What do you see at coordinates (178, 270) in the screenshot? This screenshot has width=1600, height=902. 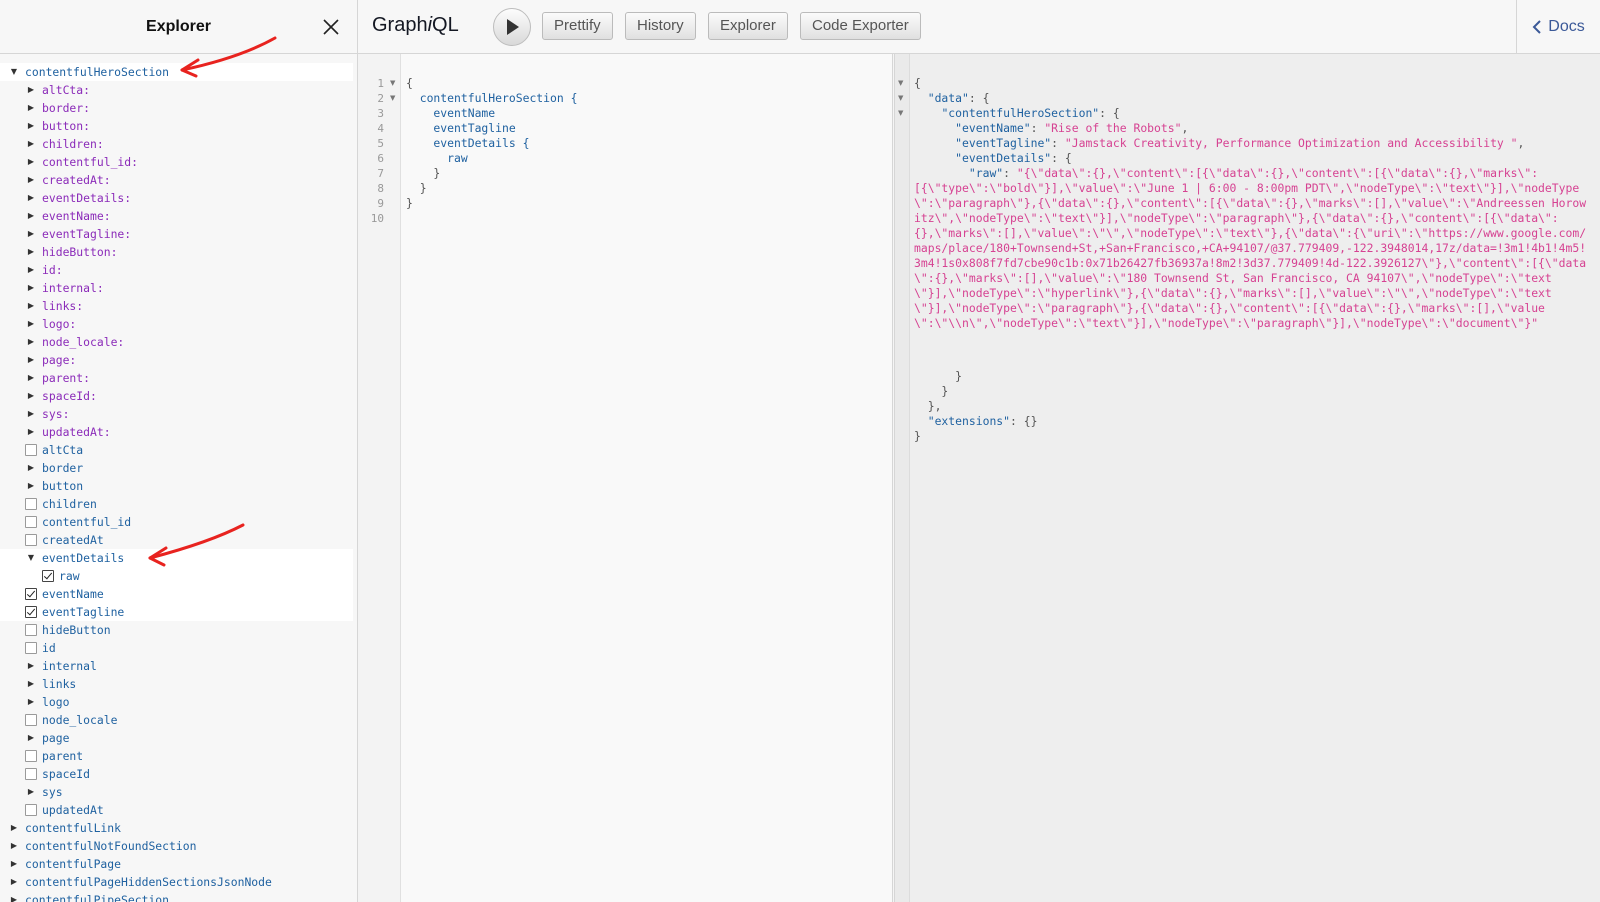 I see `explorer-row: ▶ id:` at bounding box center [178, 270].